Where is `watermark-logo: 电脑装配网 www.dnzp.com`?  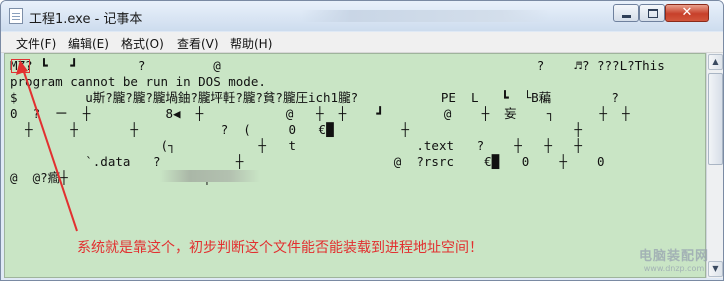 watermark-logo: 电脑装配网 www.dnzp.com is located at coordinates (674, 259).